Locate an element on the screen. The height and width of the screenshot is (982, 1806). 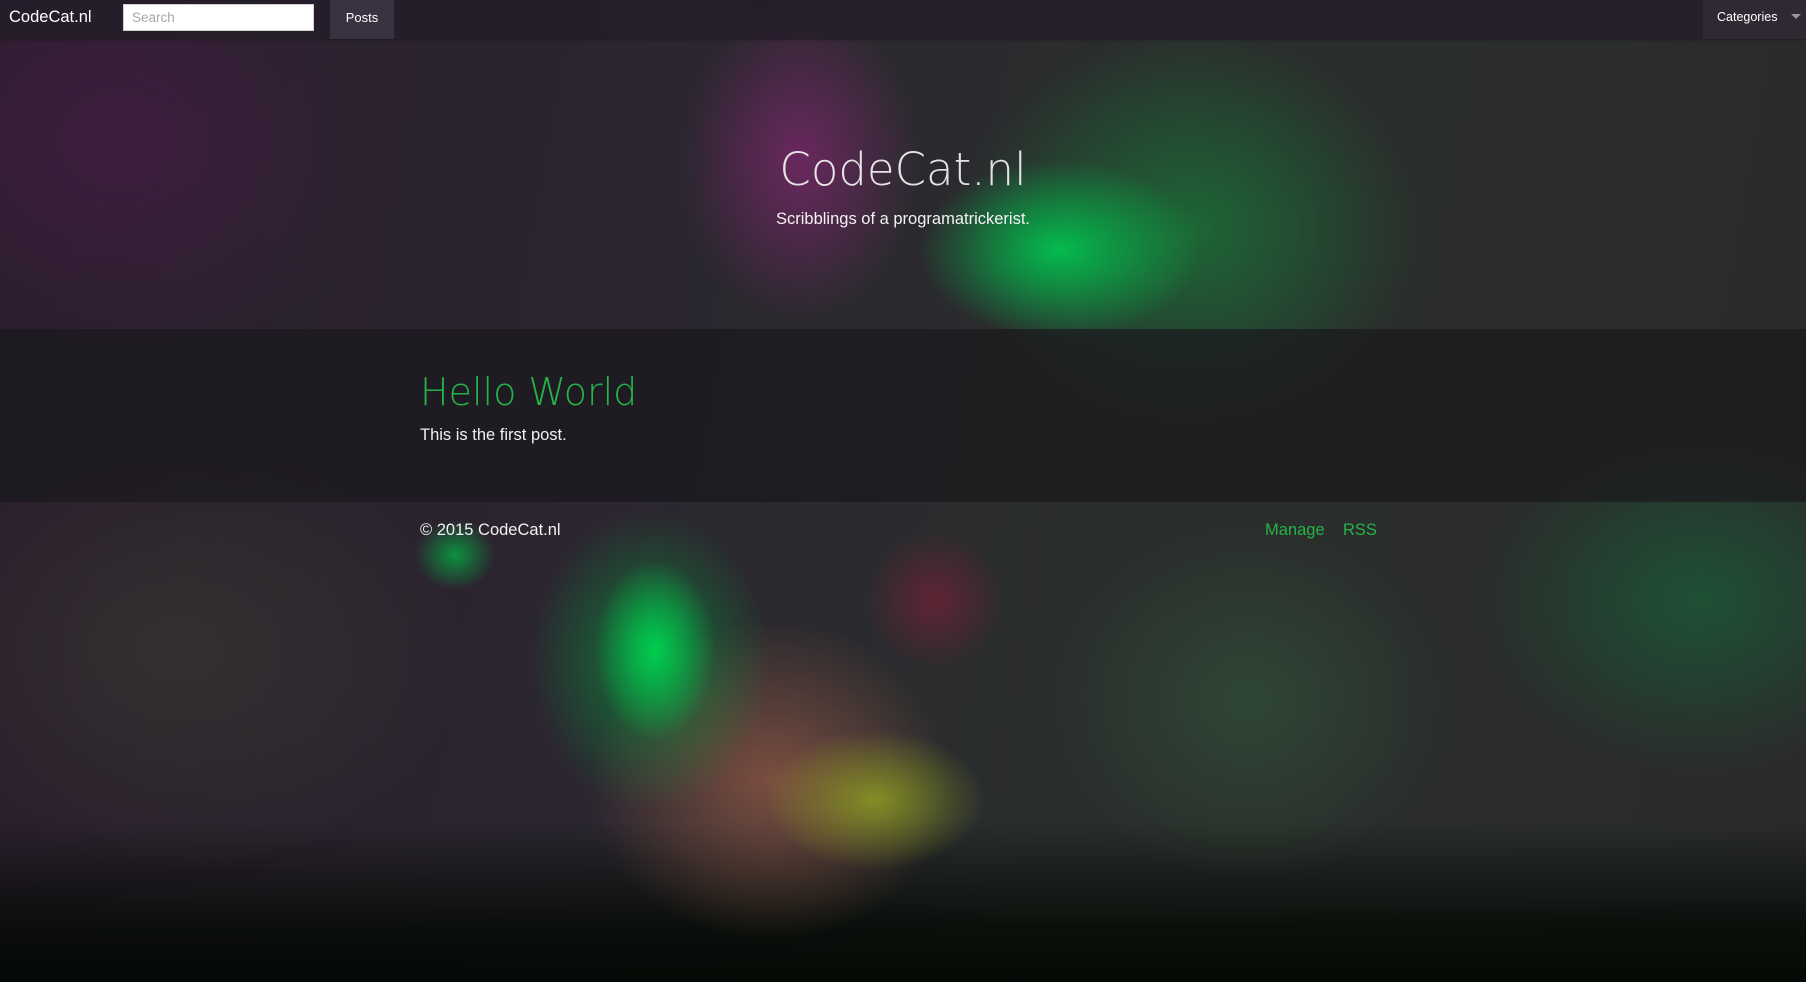
post-excerpt: This is the first post. is located at coordinates (493, 435).